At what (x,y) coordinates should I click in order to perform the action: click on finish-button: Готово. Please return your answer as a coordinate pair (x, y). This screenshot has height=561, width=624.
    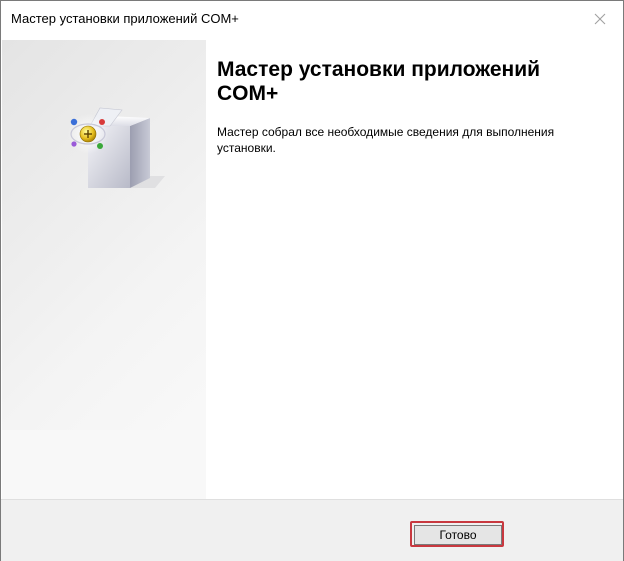
    Looking at the image, I should click on (458, 535).